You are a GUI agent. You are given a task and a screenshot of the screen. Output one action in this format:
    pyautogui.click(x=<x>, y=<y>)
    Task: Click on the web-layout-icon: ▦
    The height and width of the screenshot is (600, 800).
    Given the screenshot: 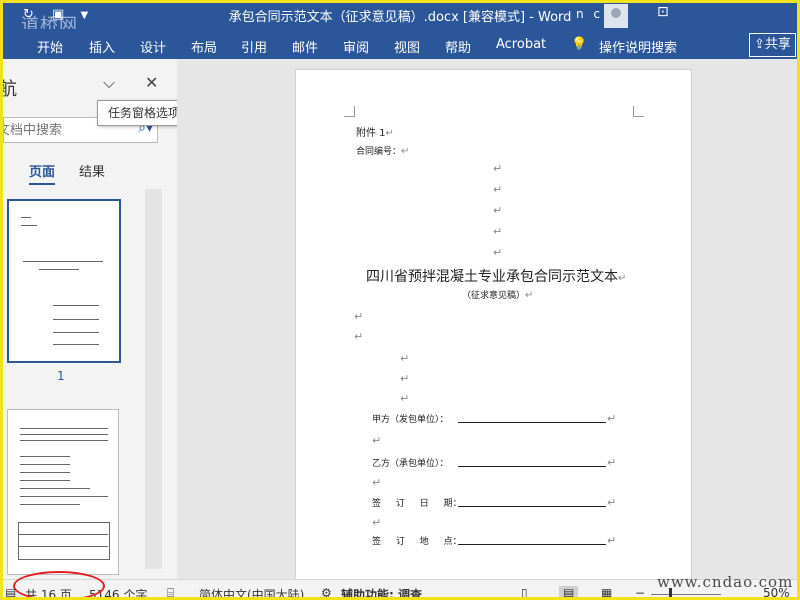 What is the action you would take?
    pyautogui.click(x=606, y=591)
    